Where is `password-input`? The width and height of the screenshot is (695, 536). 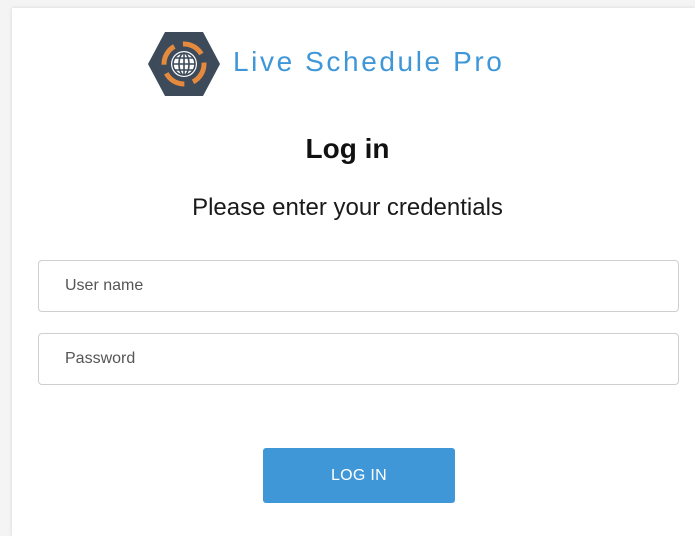 password-input is located at coordinates (358, 359).